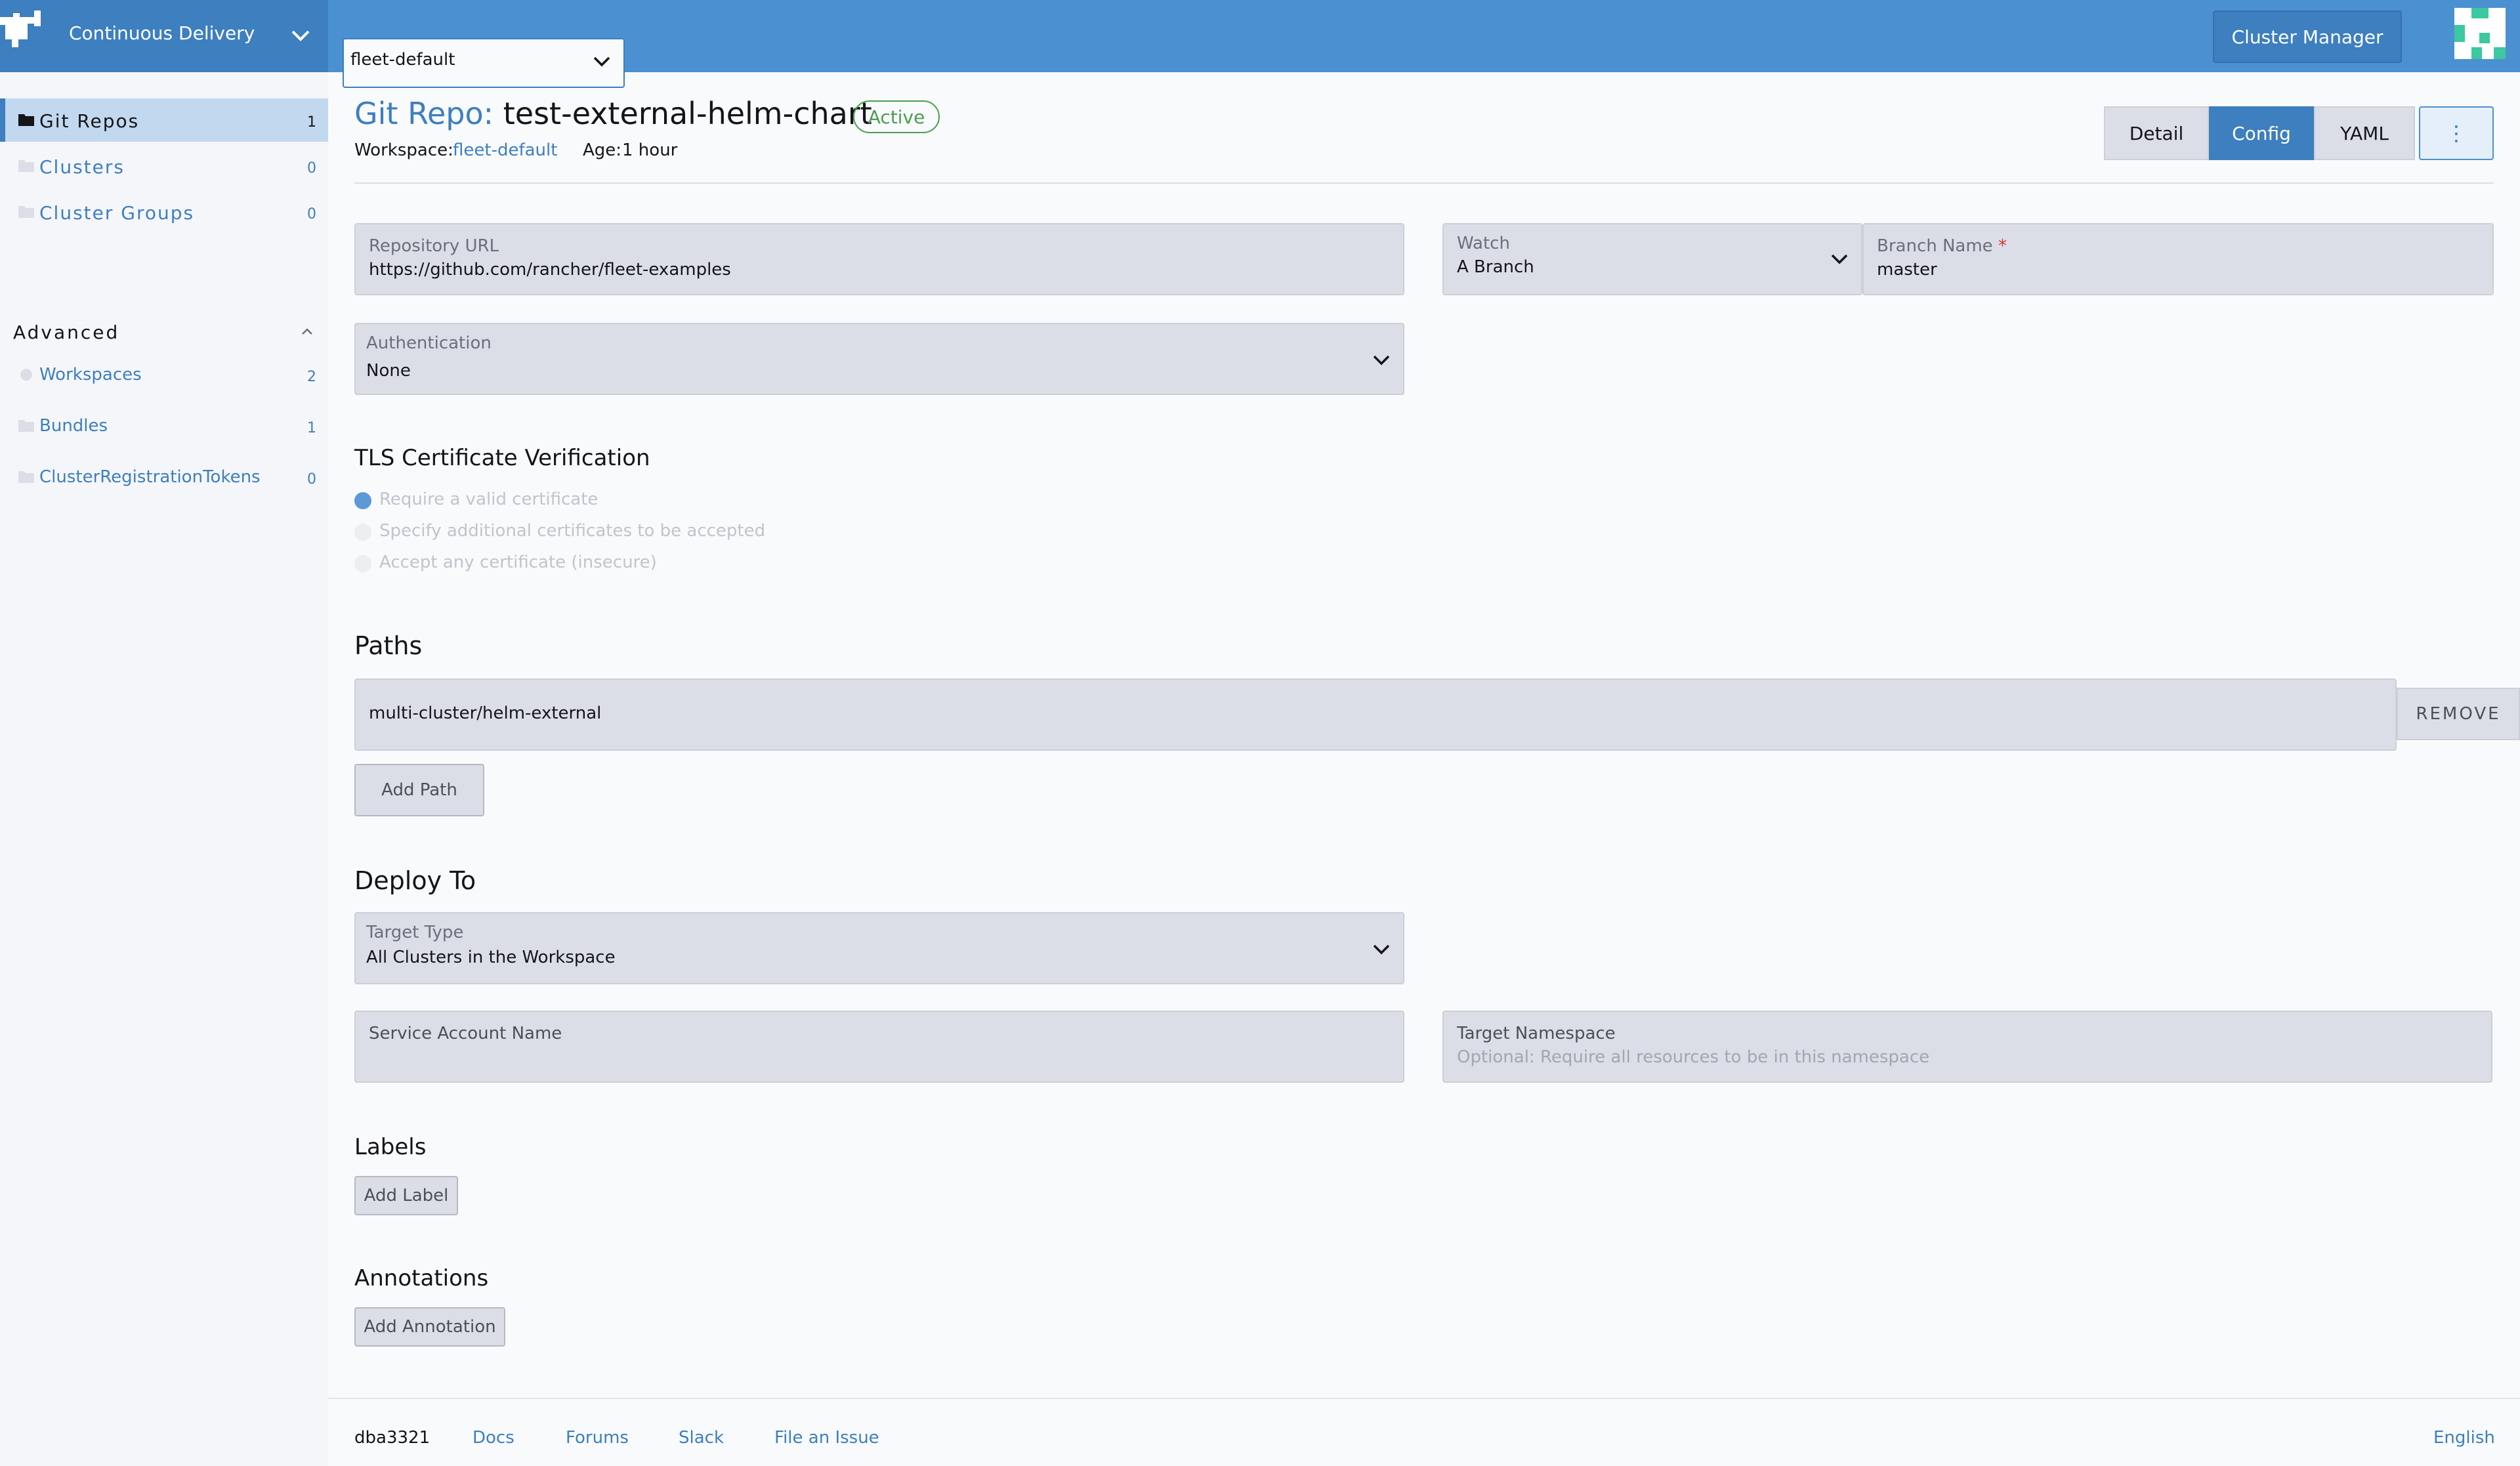 Image resolution: width=2520 pixels, height=1466 pixels. I want to click on circle-icon, so click(26, 375).